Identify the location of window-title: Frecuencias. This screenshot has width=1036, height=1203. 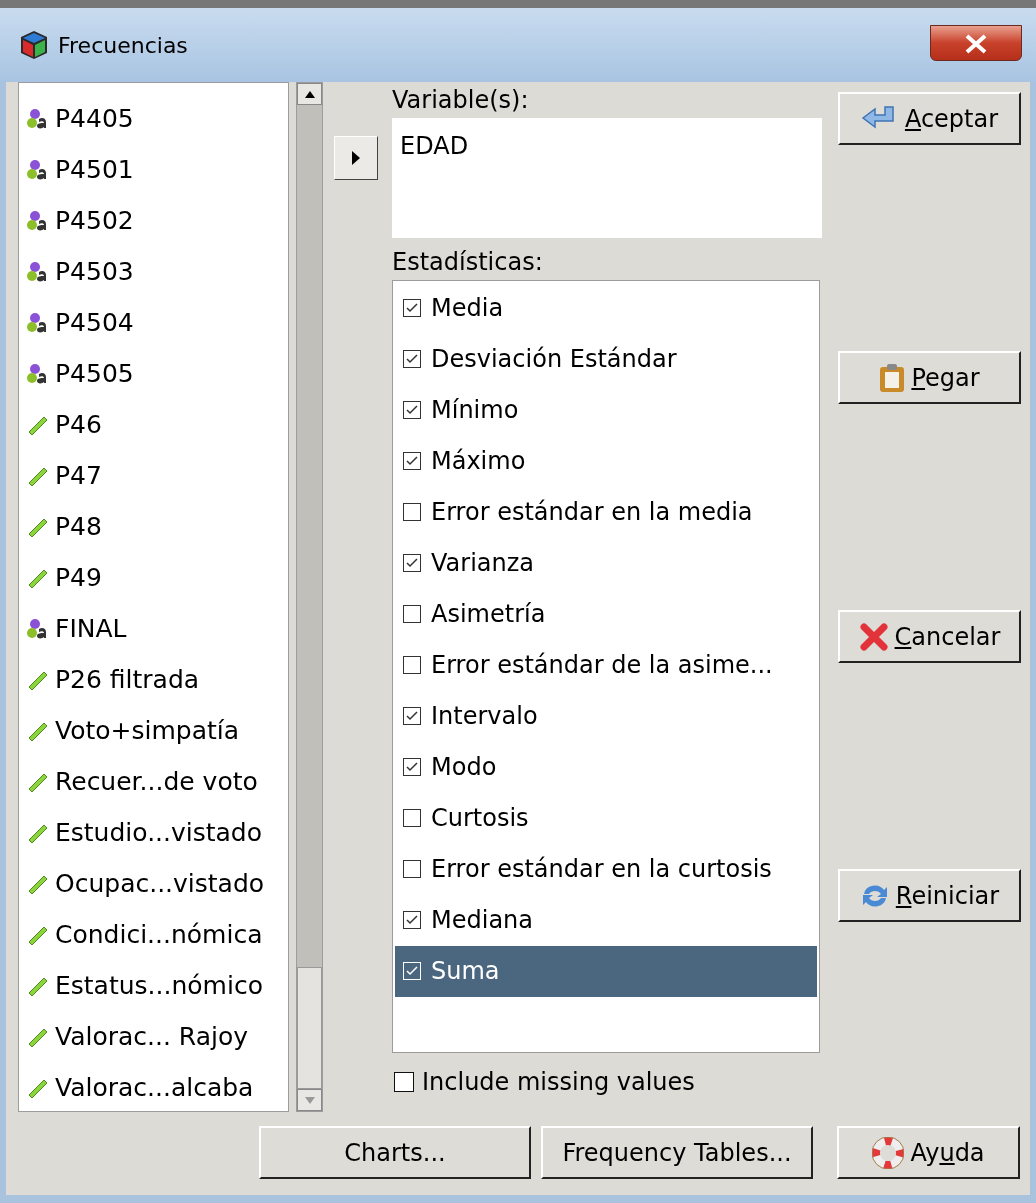
(123, 45).